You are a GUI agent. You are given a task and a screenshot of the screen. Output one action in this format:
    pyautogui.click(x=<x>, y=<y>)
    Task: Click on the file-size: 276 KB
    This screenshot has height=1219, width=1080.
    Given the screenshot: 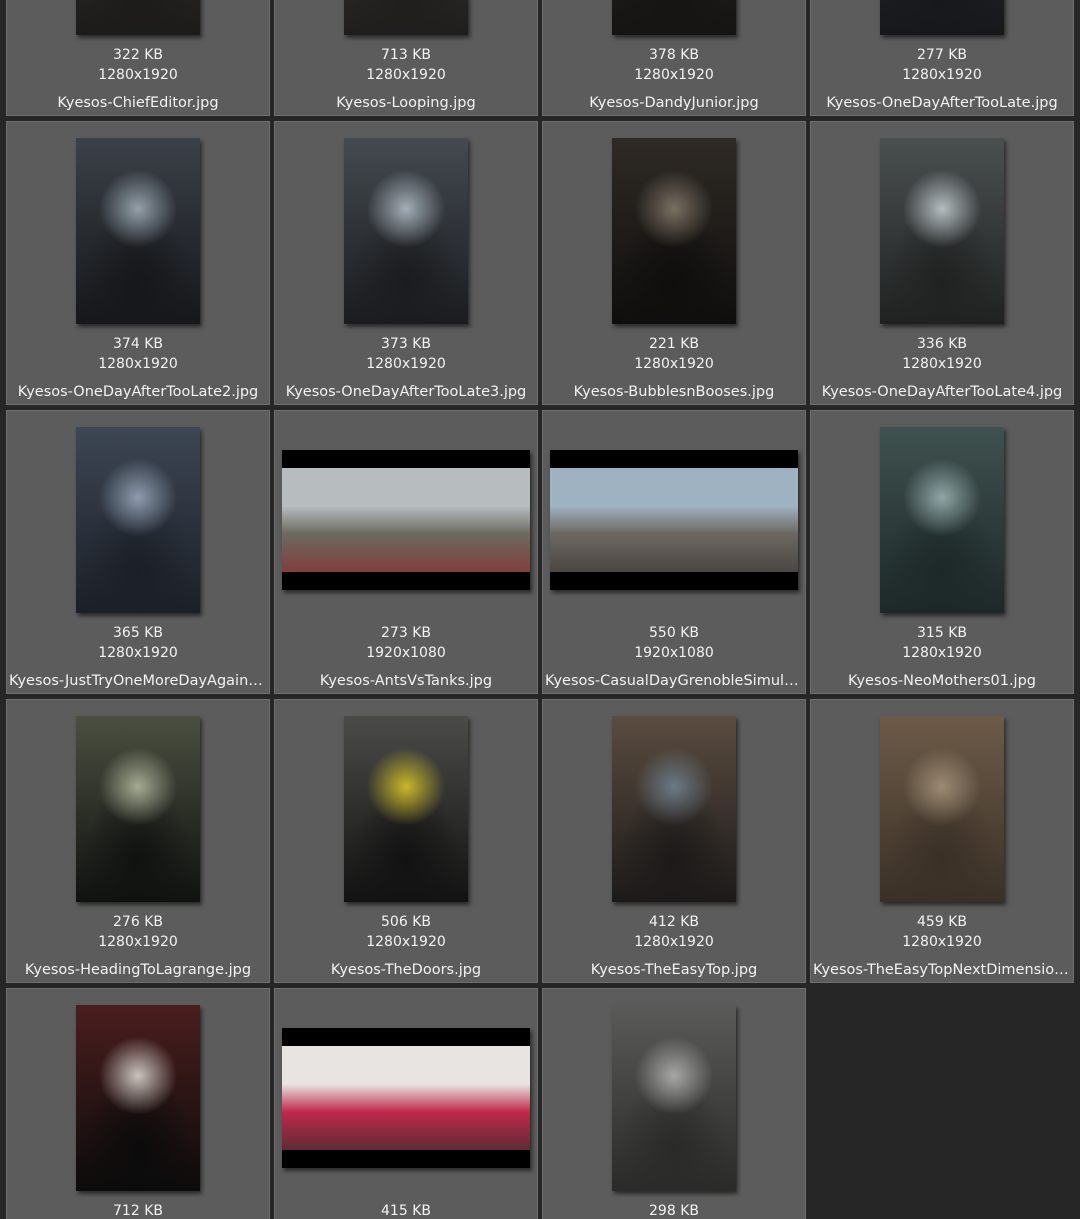 What is the action you would take?
    pyautogui.click(x=138, y=922)
    